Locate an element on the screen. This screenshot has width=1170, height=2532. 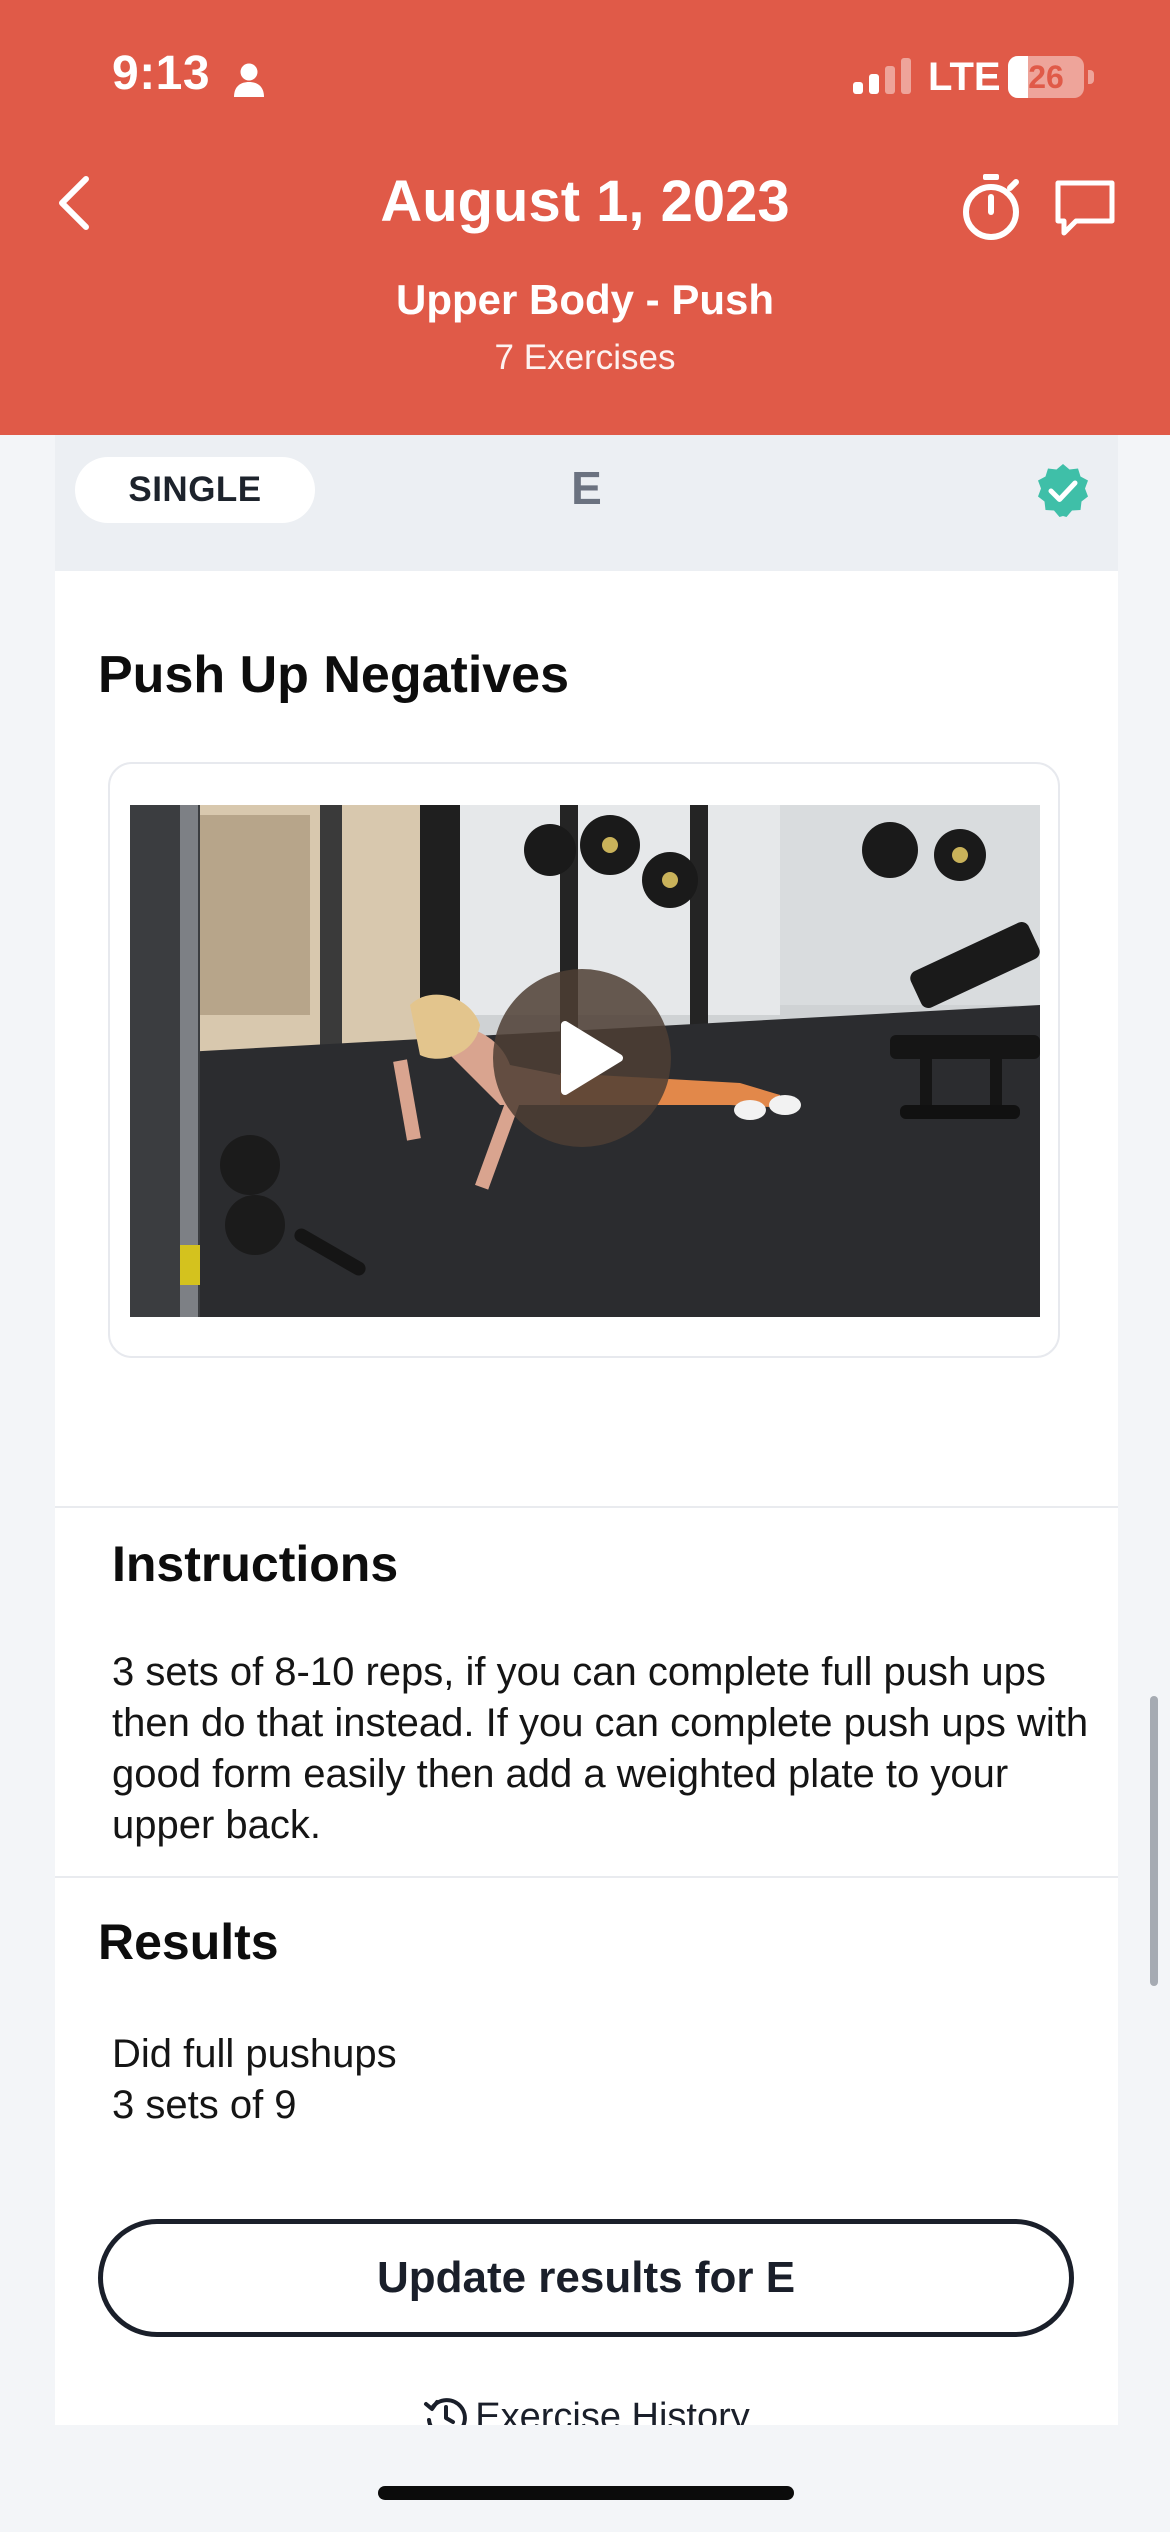
play-icon is located at coordinates (592, 1058).